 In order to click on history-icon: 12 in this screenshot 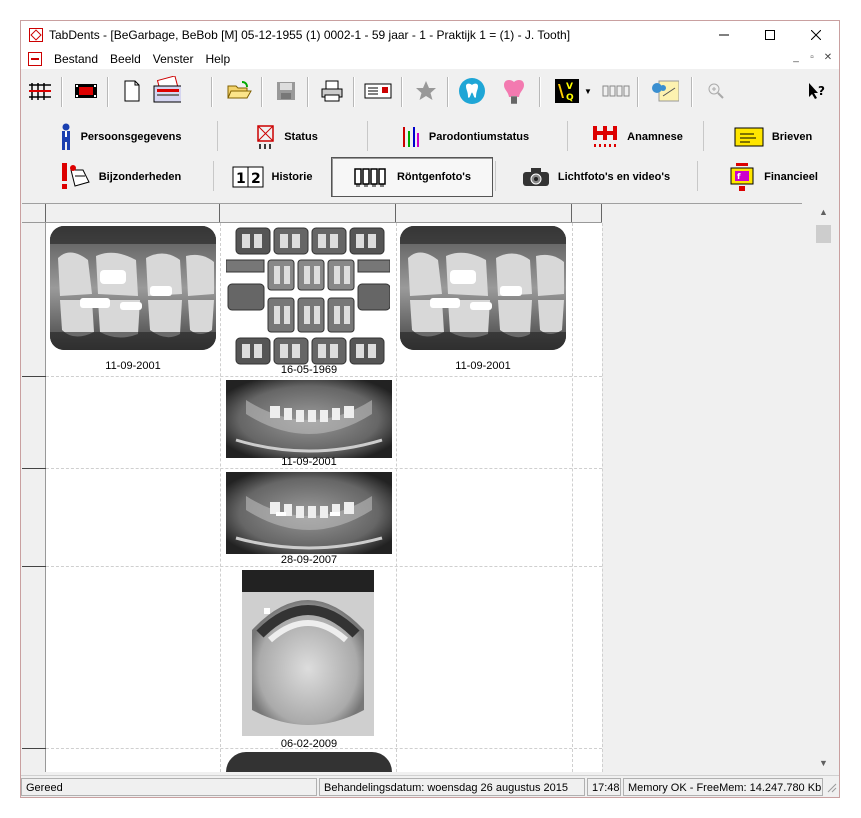, I will do `click(248, 177)`.